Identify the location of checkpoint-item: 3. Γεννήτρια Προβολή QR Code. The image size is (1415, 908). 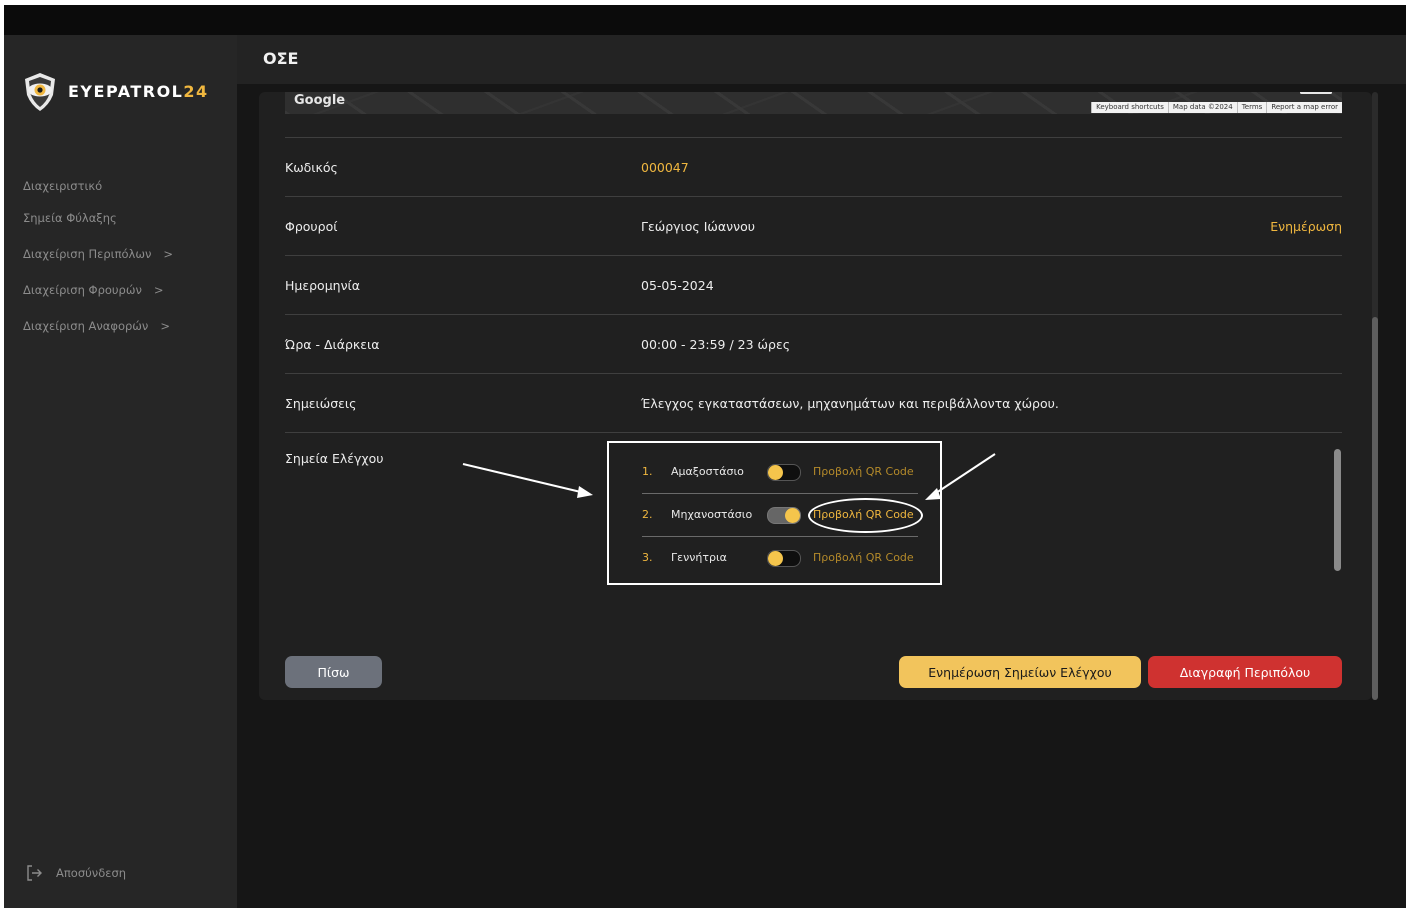
(780, 557).